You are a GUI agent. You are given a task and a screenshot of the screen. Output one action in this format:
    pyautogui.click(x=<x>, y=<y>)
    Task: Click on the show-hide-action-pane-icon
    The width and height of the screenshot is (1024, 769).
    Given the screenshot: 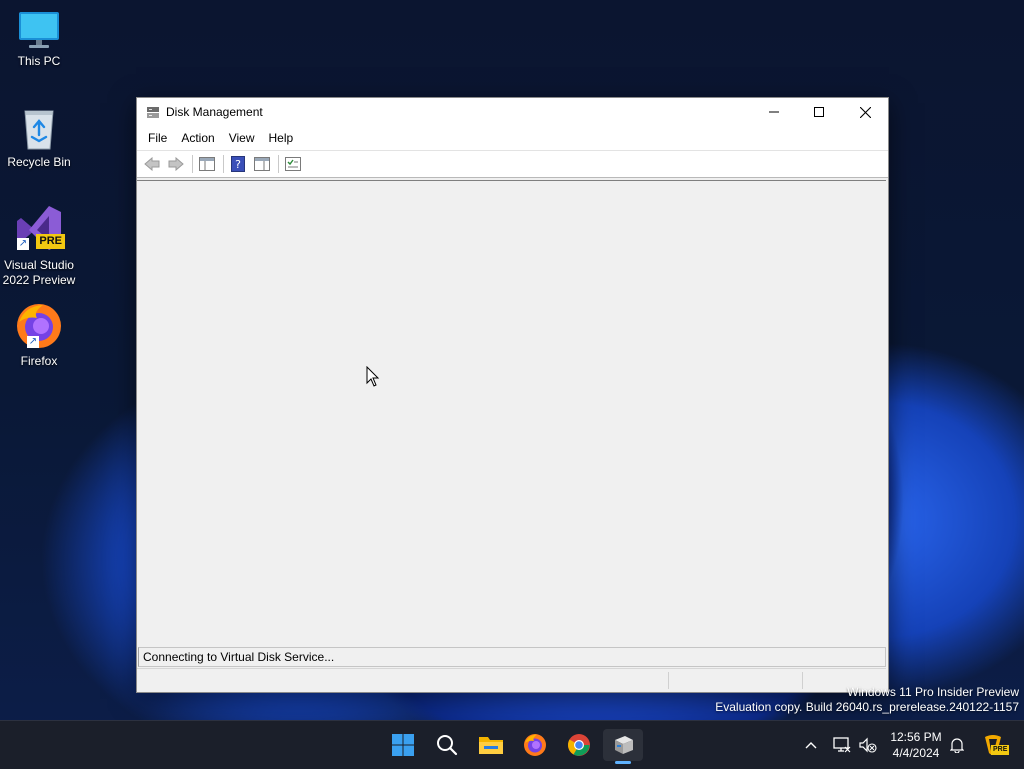 What is the action you would take?
    pyautogui.click(x=262, y=164)
    